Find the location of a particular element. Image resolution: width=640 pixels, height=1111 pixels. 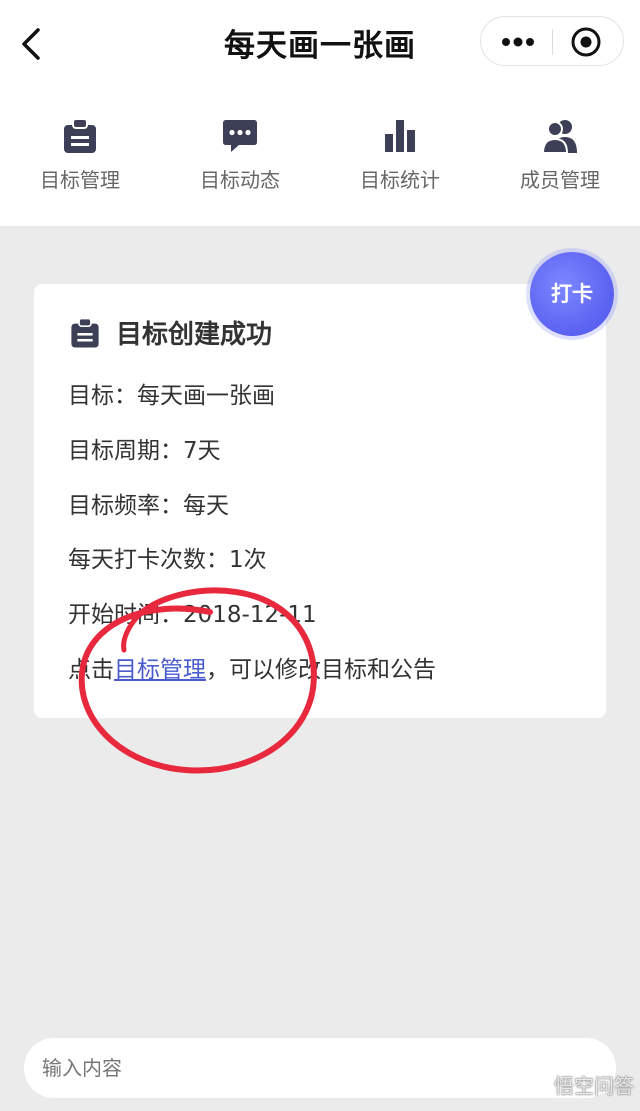

hint-line: 点击目标管理，可以修改目标和公告 is located at coordinates (252, 667).